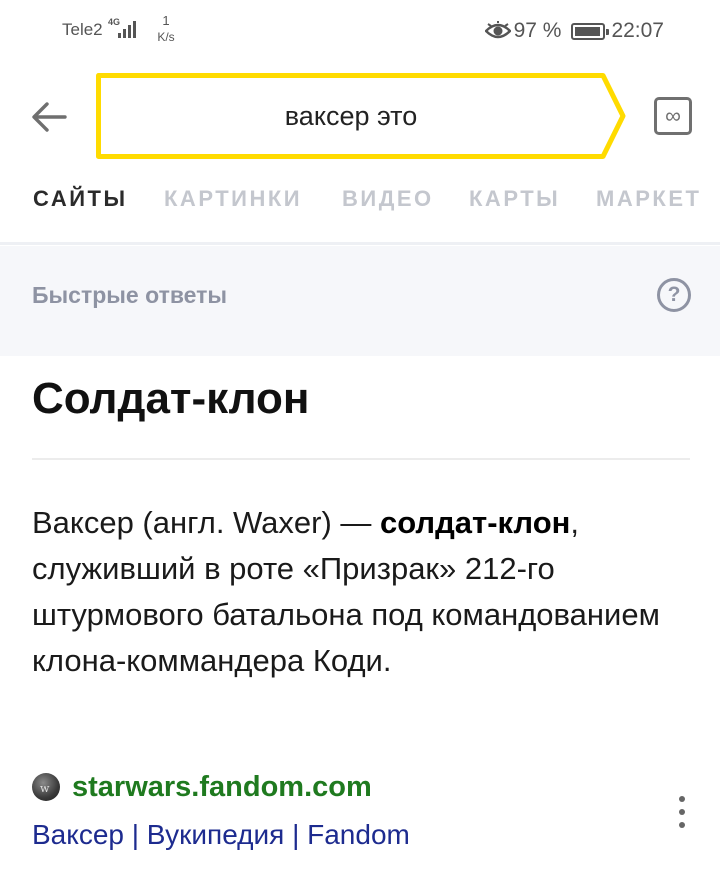 The width and height of the screenshot is (720, 880). I want to click on tab-market: МАРКЕТ, so click(648, 199).